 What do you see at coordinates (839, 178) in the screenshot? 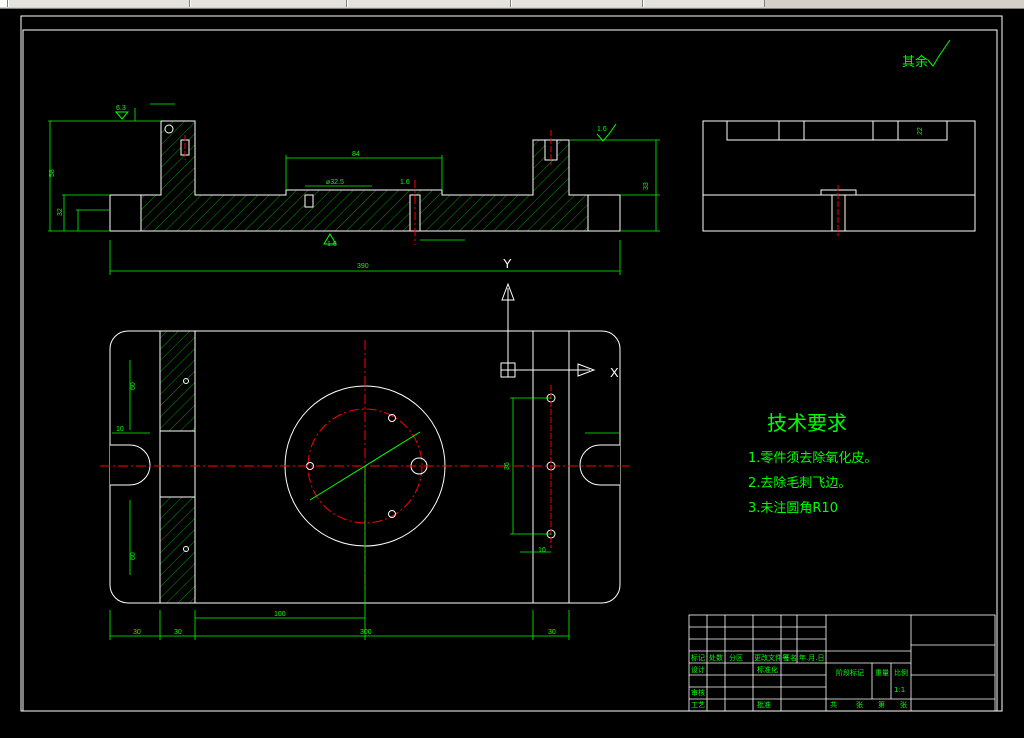
I see `side-view: 22` at bounding box center [839, 178].